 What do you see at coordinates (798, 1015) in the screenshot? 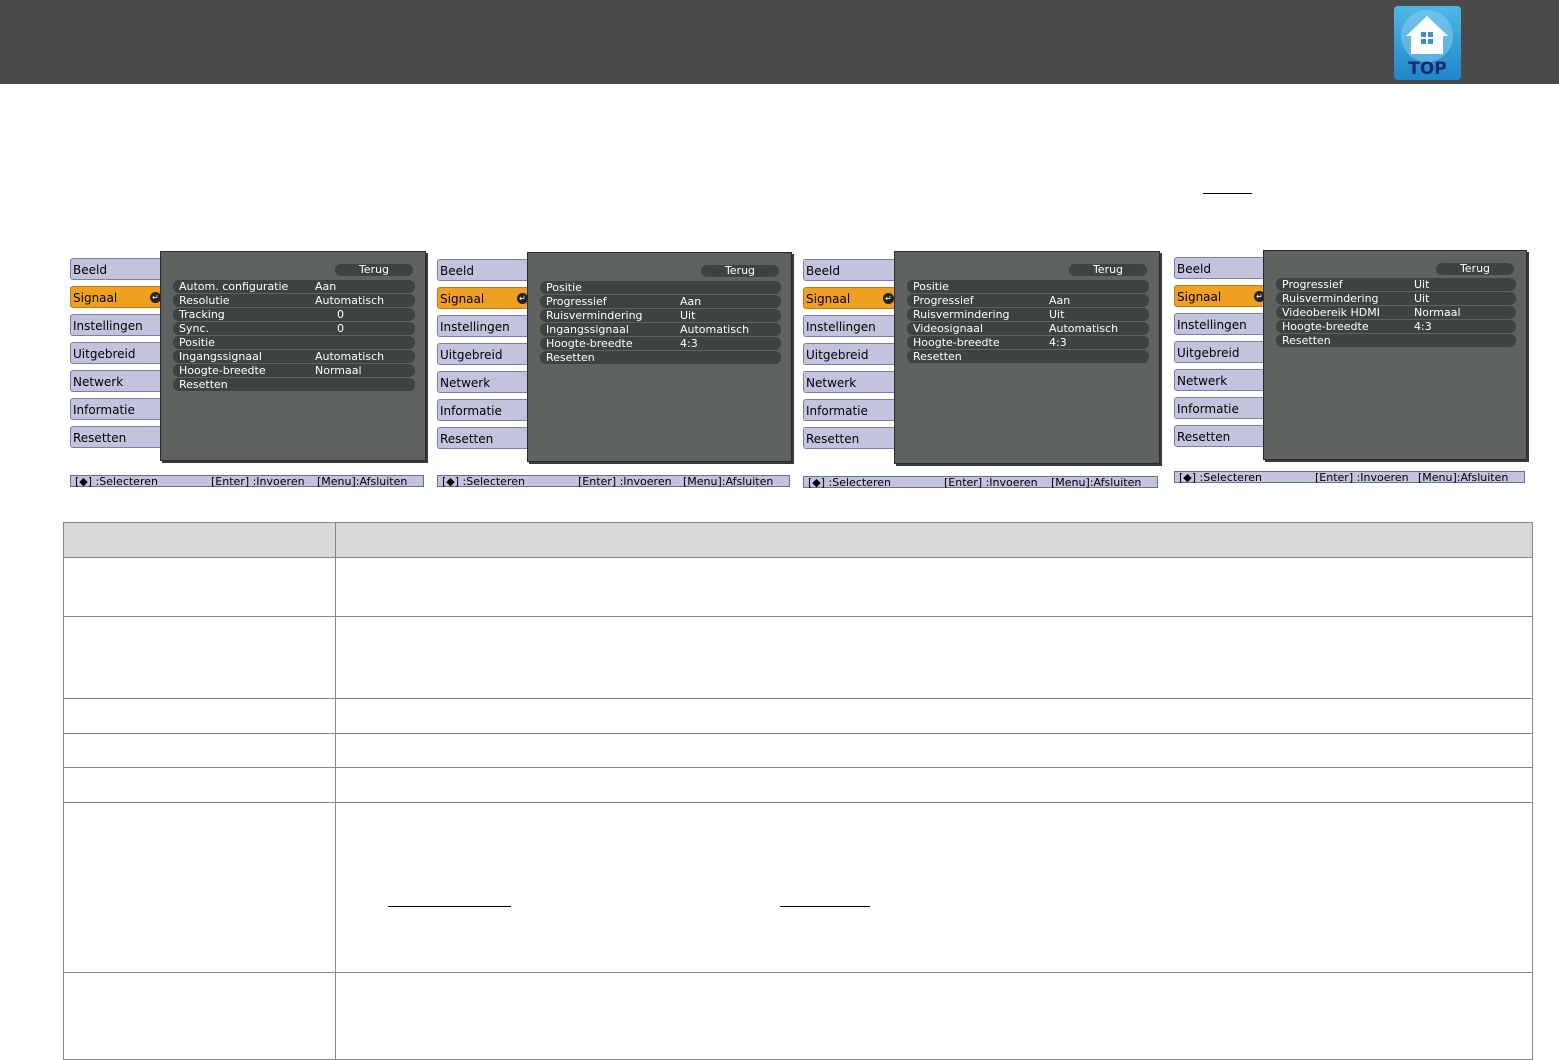
I see `table-row` at bounding box center [798, 1015].